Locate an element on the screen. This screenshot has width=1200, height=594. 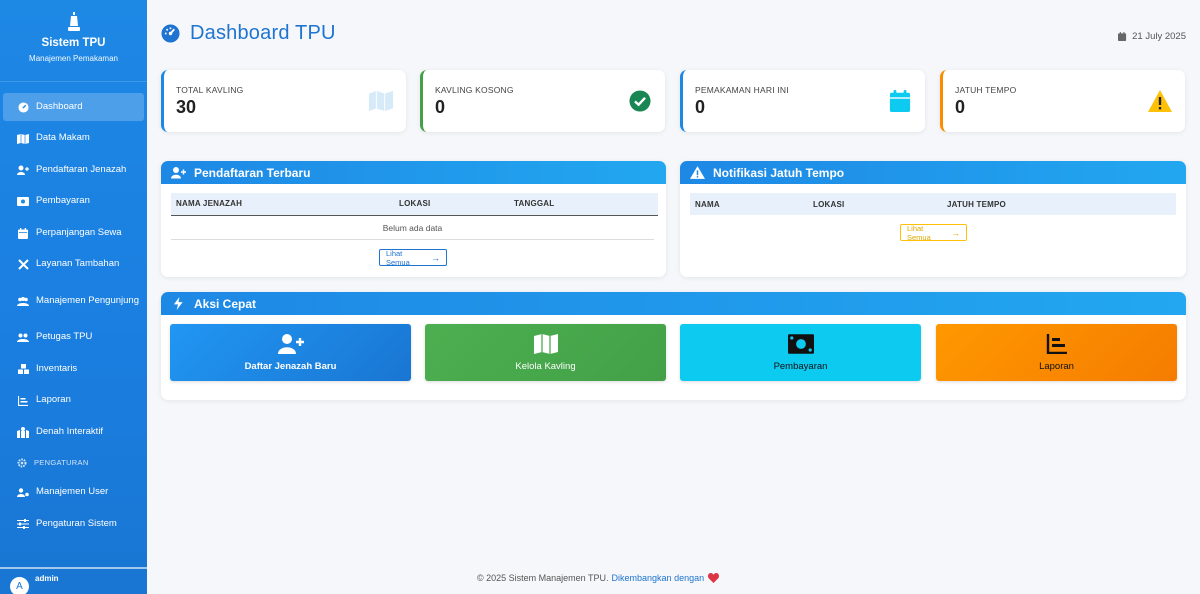
sidebar-item-pembayaran: Pembayaran is located at coordinates (73, 202).